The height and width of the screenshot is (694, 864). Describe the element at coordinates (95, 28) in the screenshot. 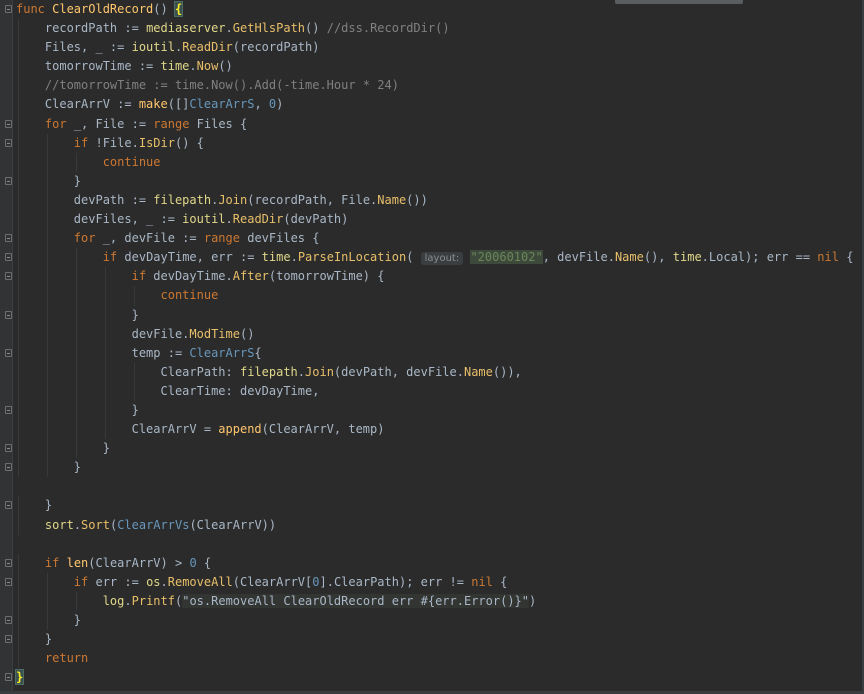

I see `code-token: recordPath :=` at that location.